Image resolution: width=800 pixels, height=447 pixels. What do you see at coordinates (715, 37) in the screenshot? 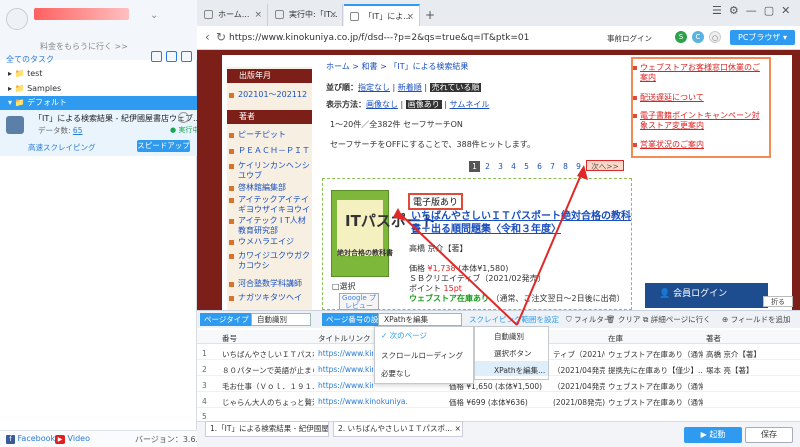
I see `status-o-icon: ○` at bounding box center [715, 37].